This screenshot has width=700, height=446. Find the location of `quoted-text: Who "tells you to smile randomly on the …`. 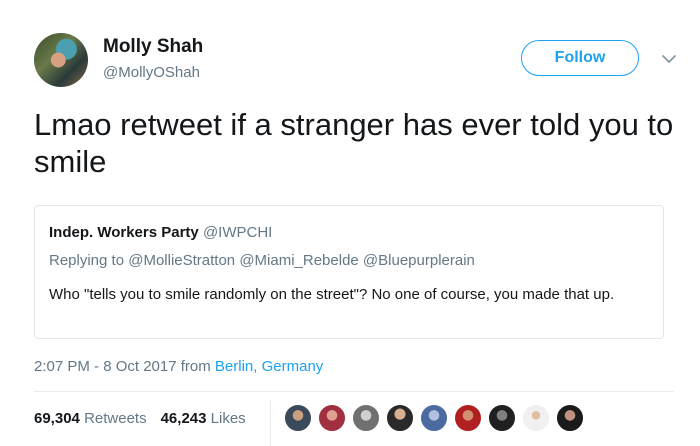

quoted-text: Who "tells you to smile randomly on the … is located at coordinates (332, 294).